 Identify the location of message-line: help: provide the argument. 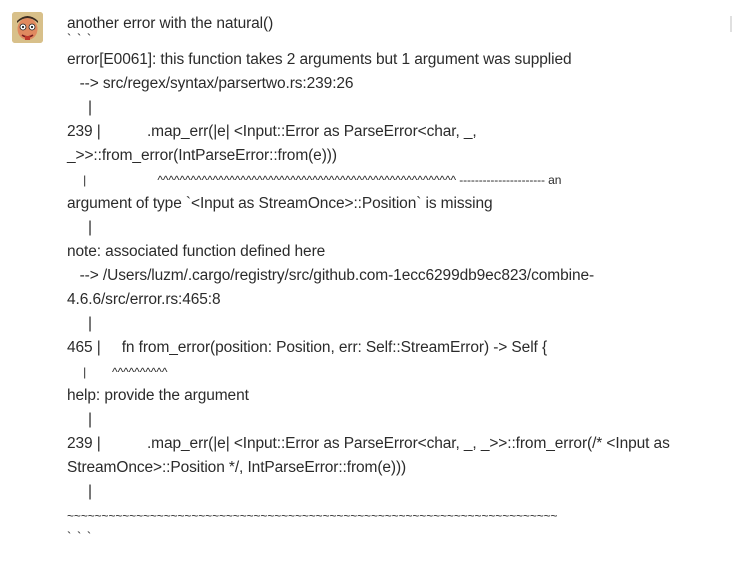
(158, 395).